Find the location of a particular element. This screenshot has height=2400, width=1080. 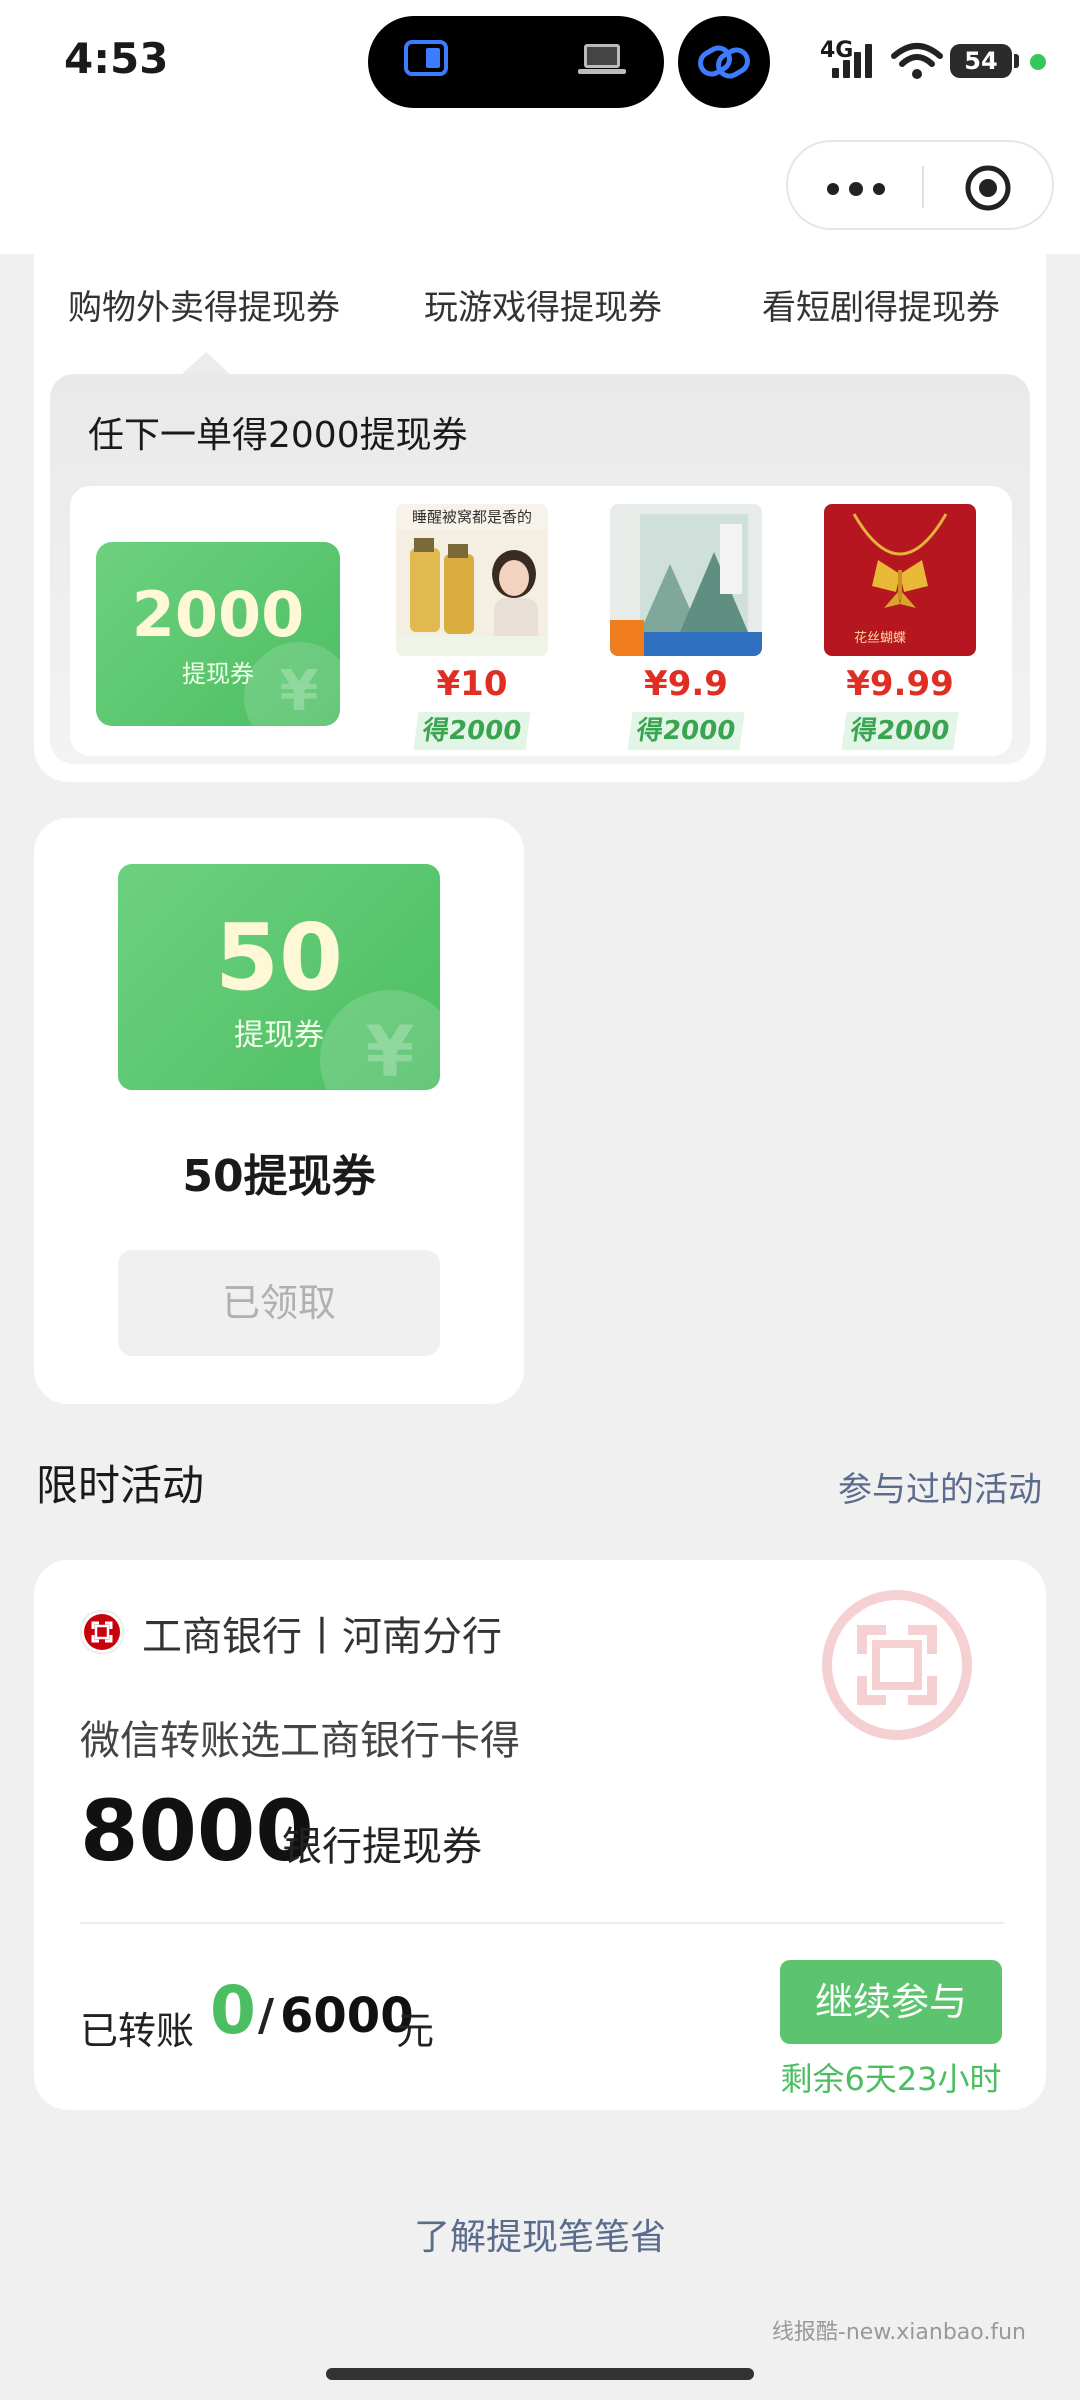

privacy-indicator-dot is located at coordinates (1038, 62).